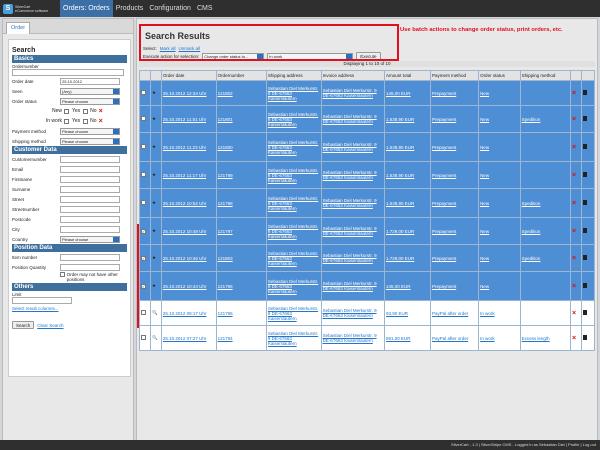 This screenshot has height=450, width=600. I want to click on order-number: 121800, so click(225, 147).